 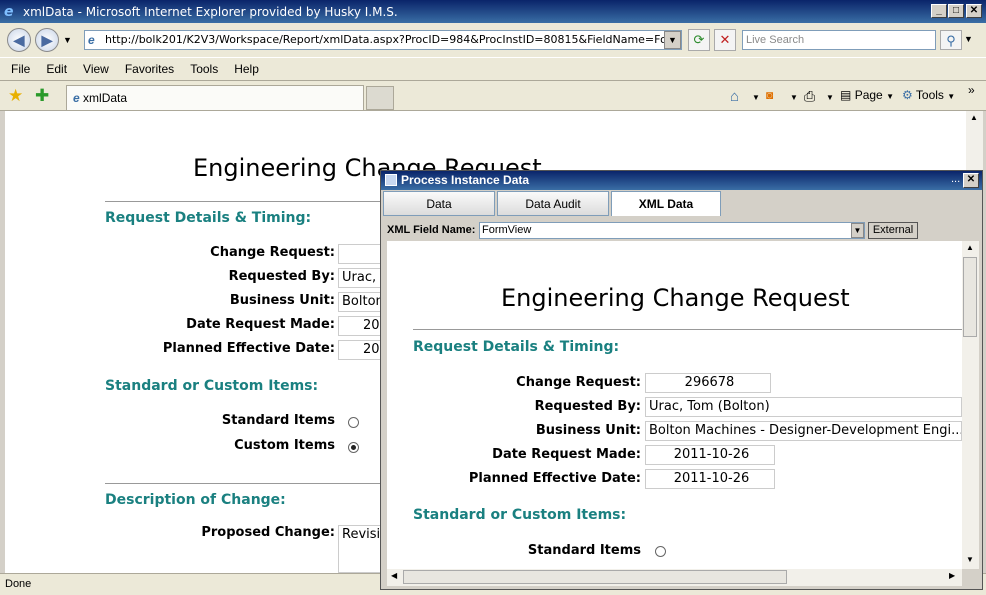 What do you see at coordinates (588, 430) in the screenshot?
I see `dialog-business-unit-label: Business Unit:` at bounding box center [588, 430].